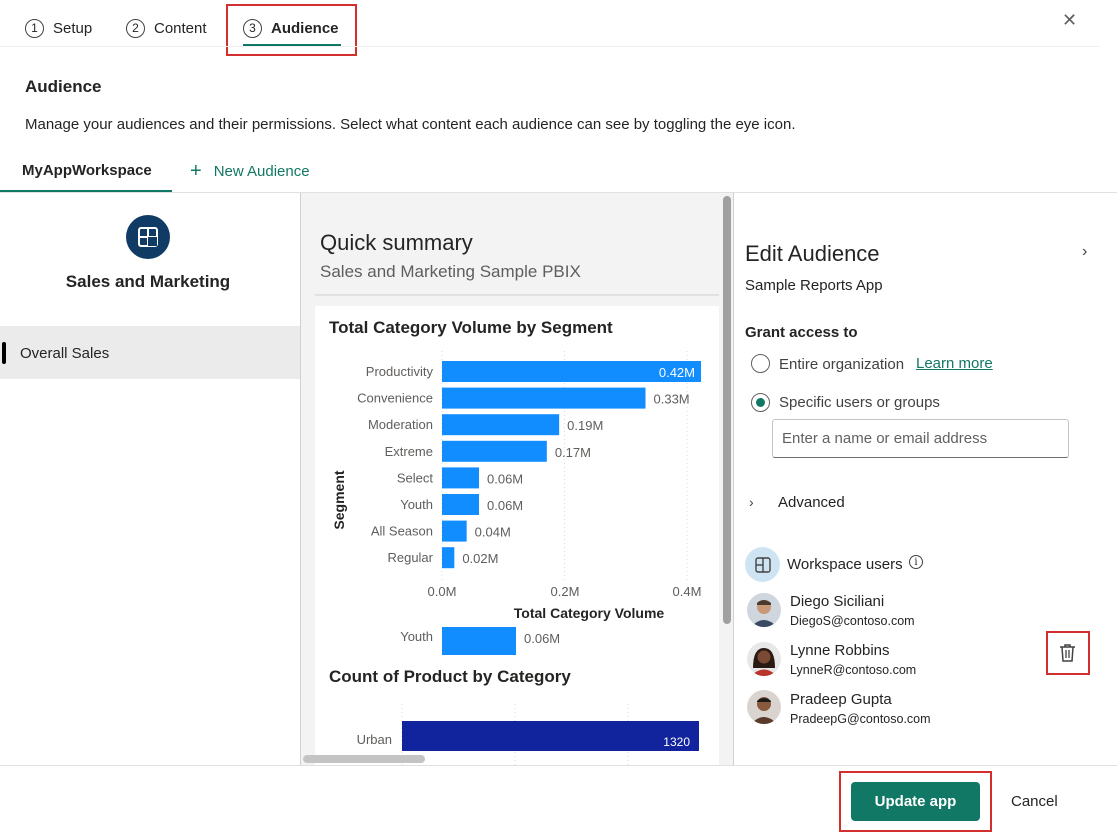 The image size is (1117, 837). I want to click on x-tick-label: 0.4M, so click(687, 591).